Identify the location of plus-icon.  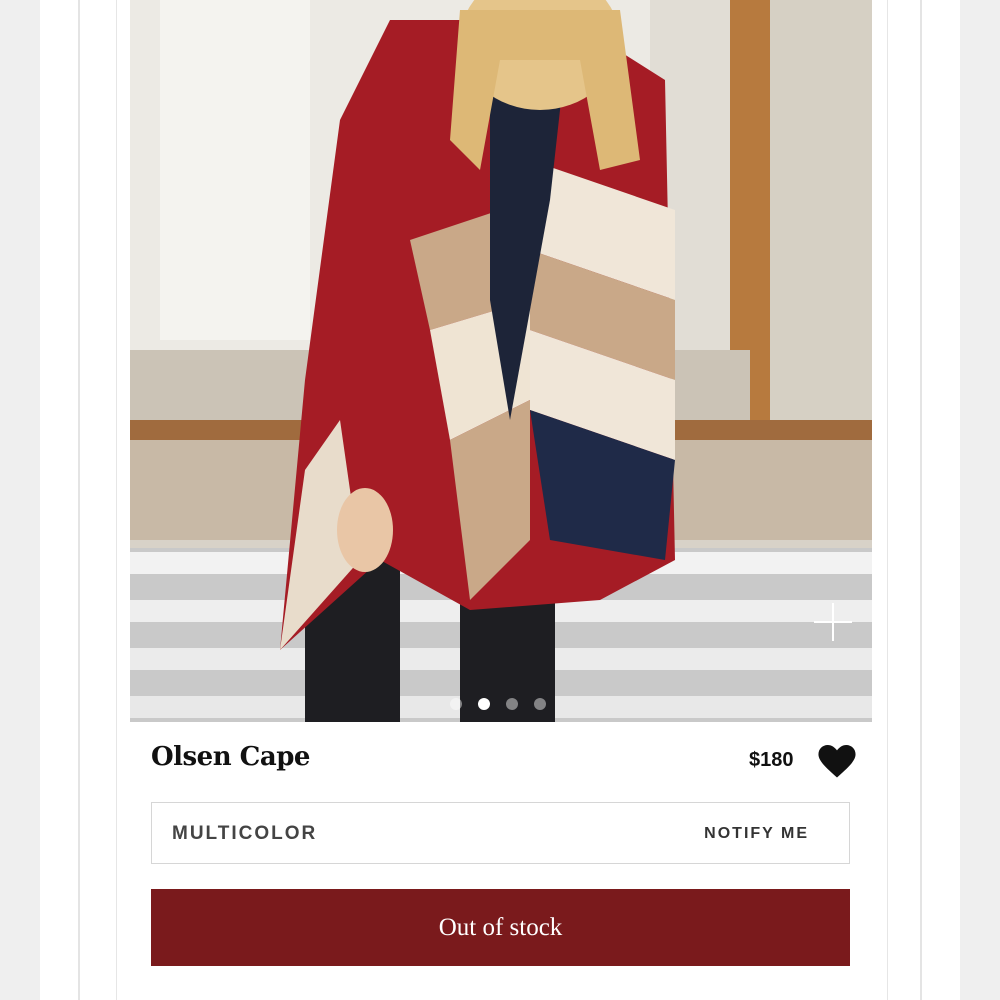
(833, 622).